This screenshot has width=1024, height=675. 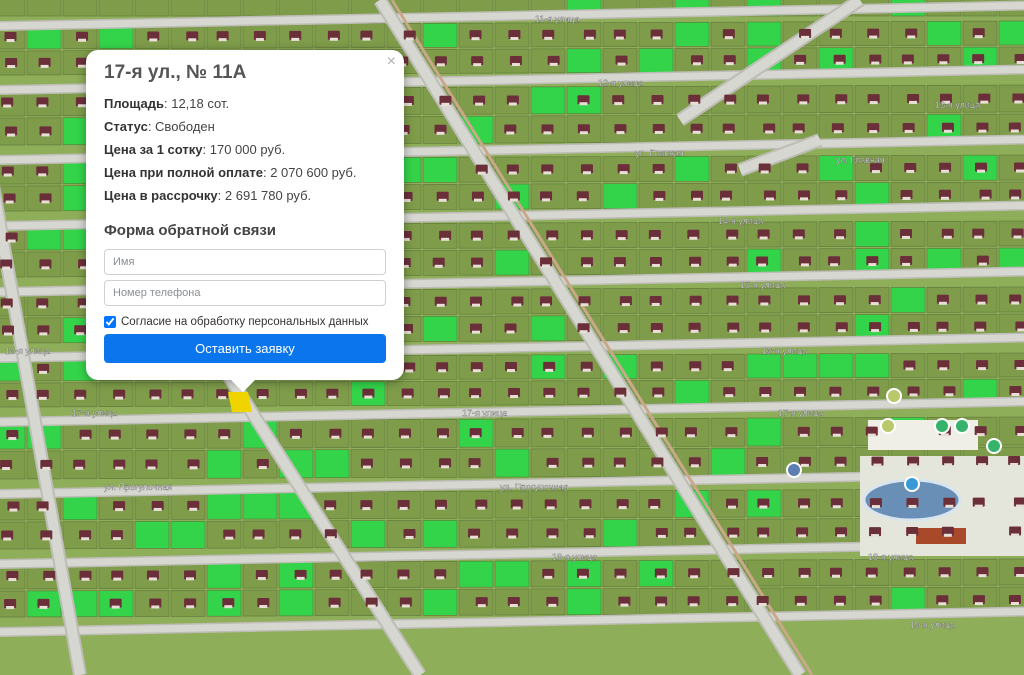 I want to click on parking-icon, so click(x=994, y=446).